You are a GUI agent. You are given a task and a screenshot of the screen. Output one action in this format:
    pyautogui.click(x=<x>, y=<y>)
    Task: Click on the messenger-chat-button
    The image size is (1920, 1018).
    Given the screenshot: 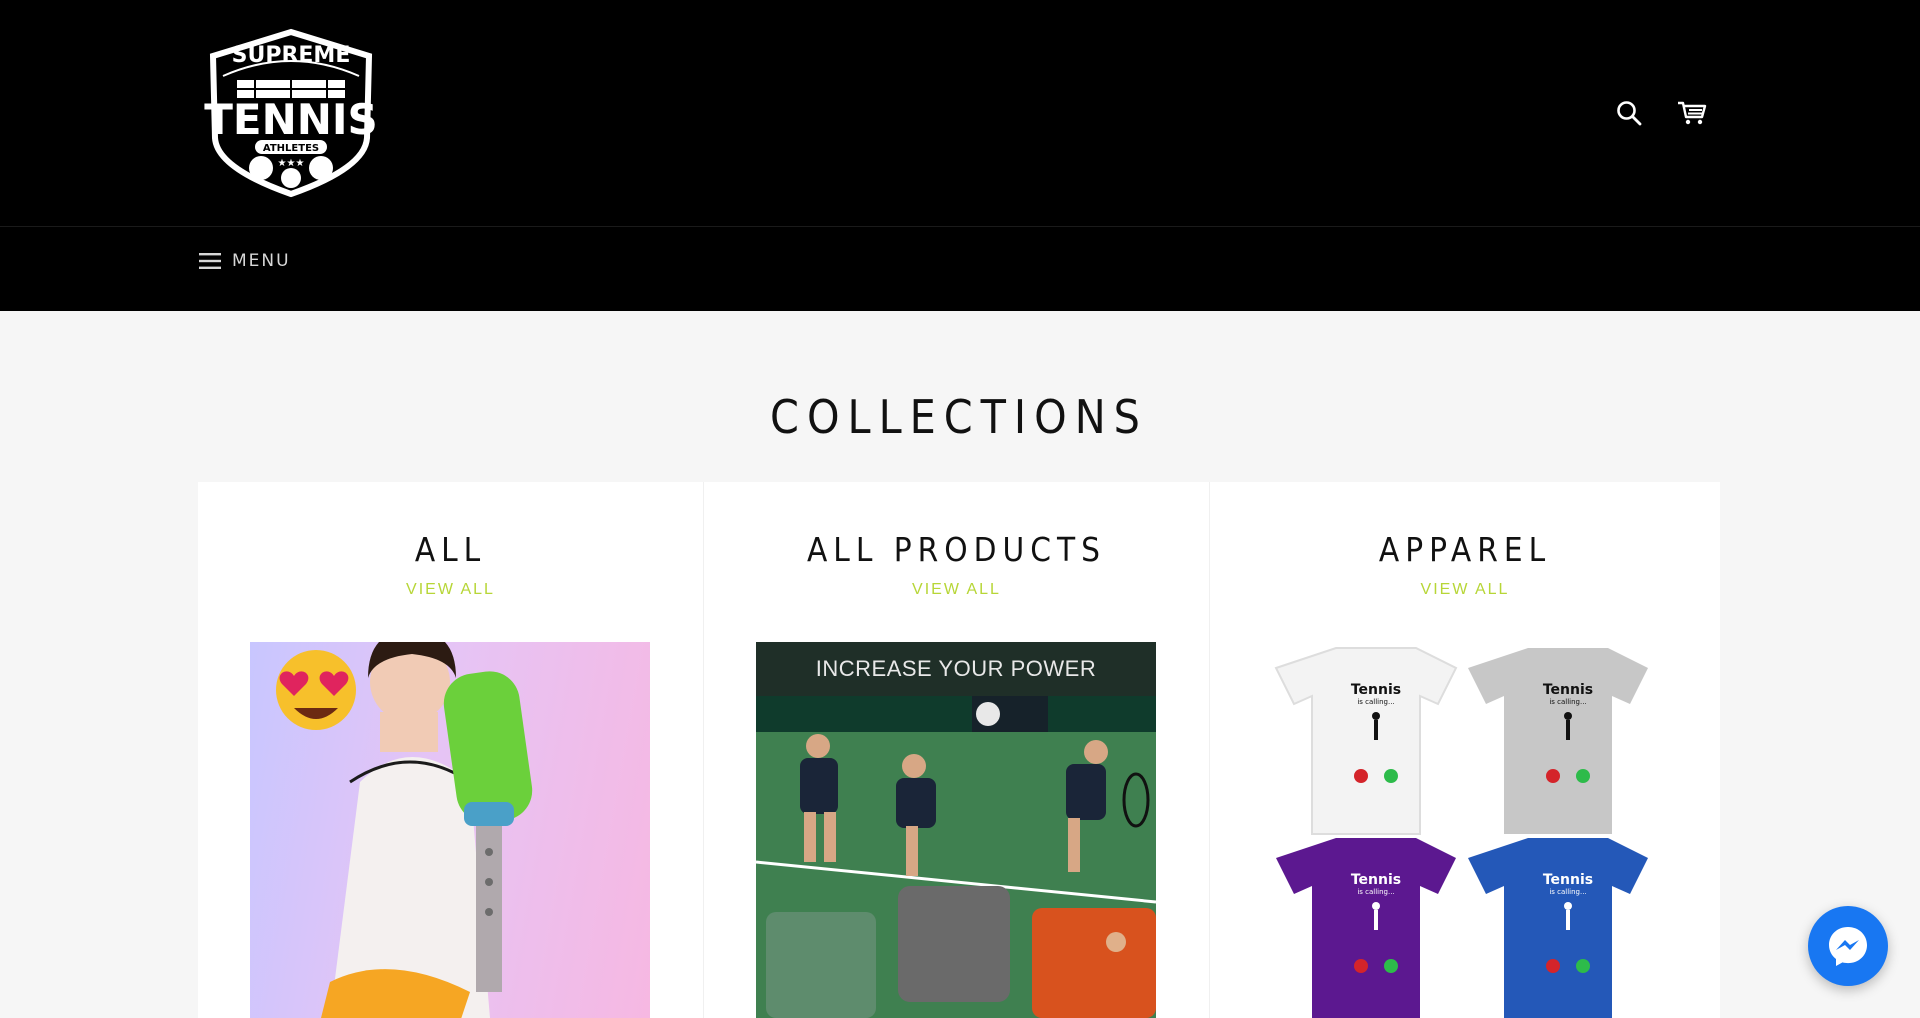 What is the action you would take?
    pyautogui.click(x=1848, y=946)
    